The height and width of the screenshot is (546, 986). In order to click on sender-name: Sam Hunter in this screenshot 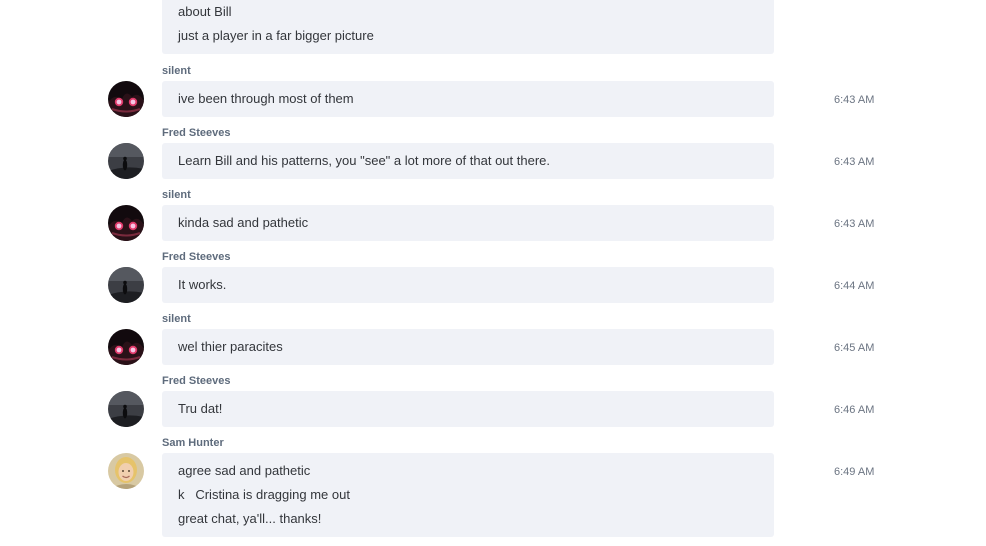, I will do `click(193, 443)`.